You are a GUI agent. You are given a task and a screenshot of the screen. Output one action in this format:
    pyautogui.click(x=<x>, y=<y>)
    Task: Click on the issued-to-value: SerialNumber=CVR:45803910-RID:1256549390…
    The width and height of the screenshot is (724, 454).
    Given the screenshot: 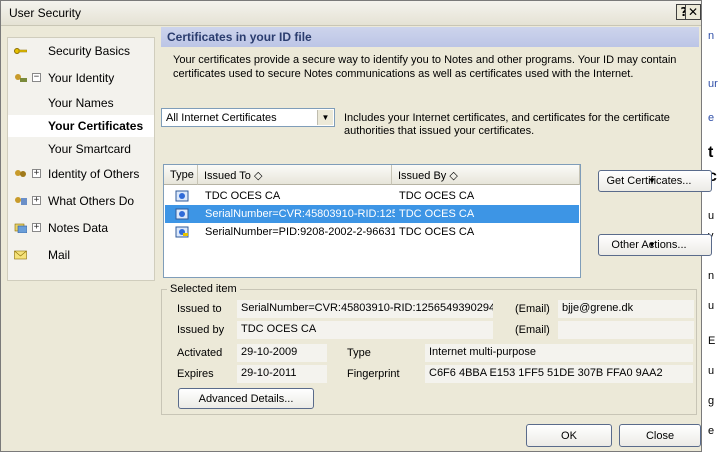 What is the action you would take?
    pyautogui.click(x=365, y=309)
    